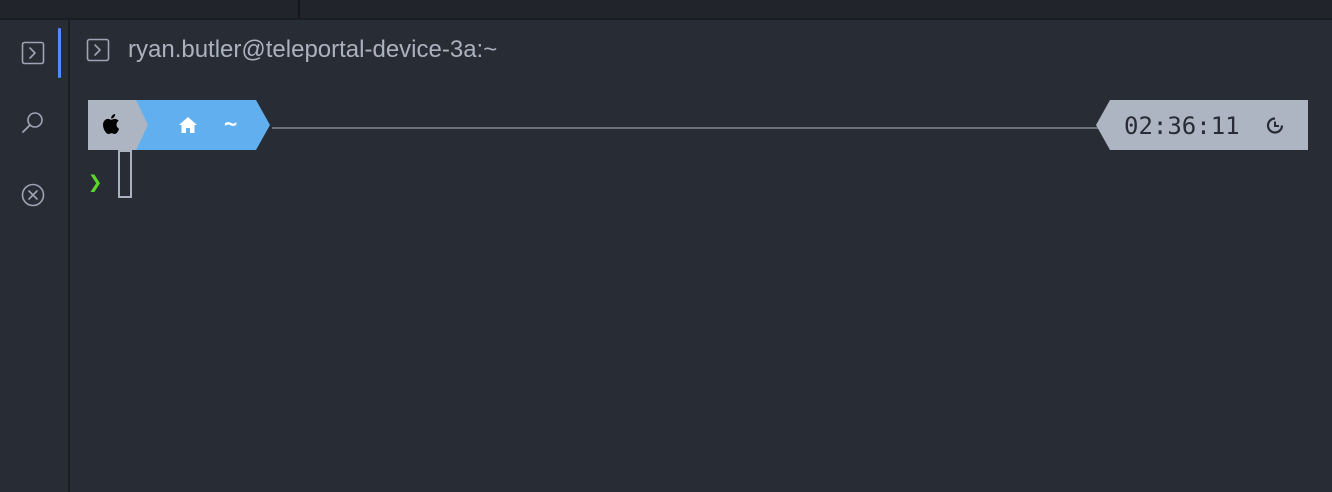  Describe the element at coordinates (125, 174) in the screenshot. I see `text-cursor` at that location.